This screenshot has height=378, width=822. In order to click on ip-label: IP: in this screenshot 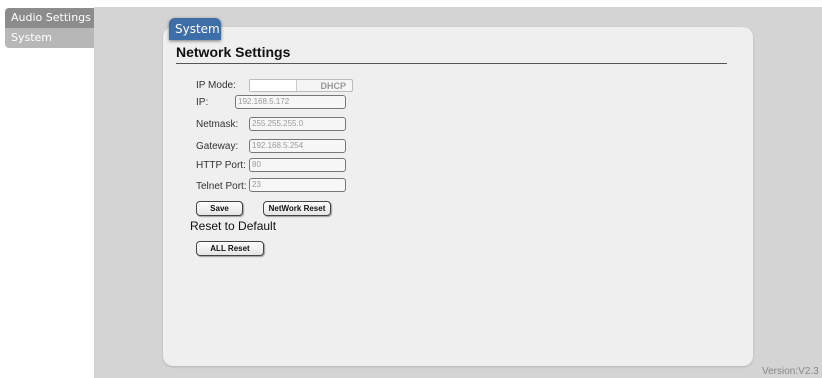, I will do `click(202, 102)`.